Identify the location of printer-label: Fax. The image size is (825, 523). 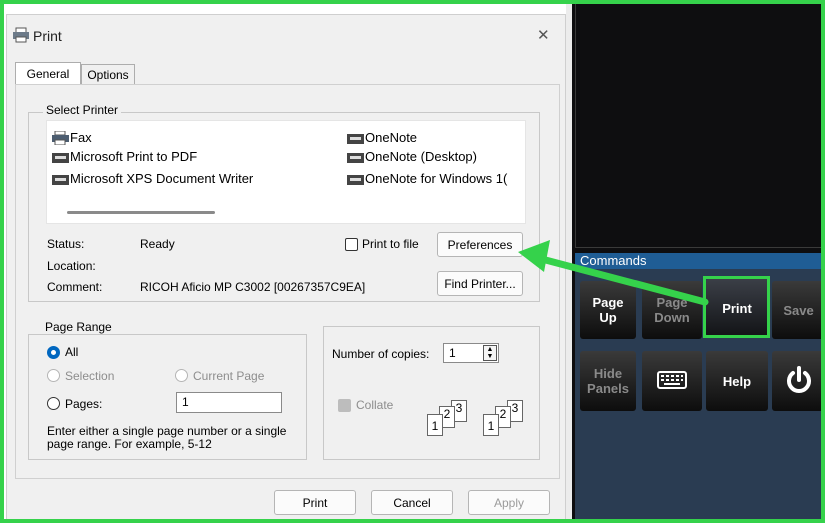
(81, 137).